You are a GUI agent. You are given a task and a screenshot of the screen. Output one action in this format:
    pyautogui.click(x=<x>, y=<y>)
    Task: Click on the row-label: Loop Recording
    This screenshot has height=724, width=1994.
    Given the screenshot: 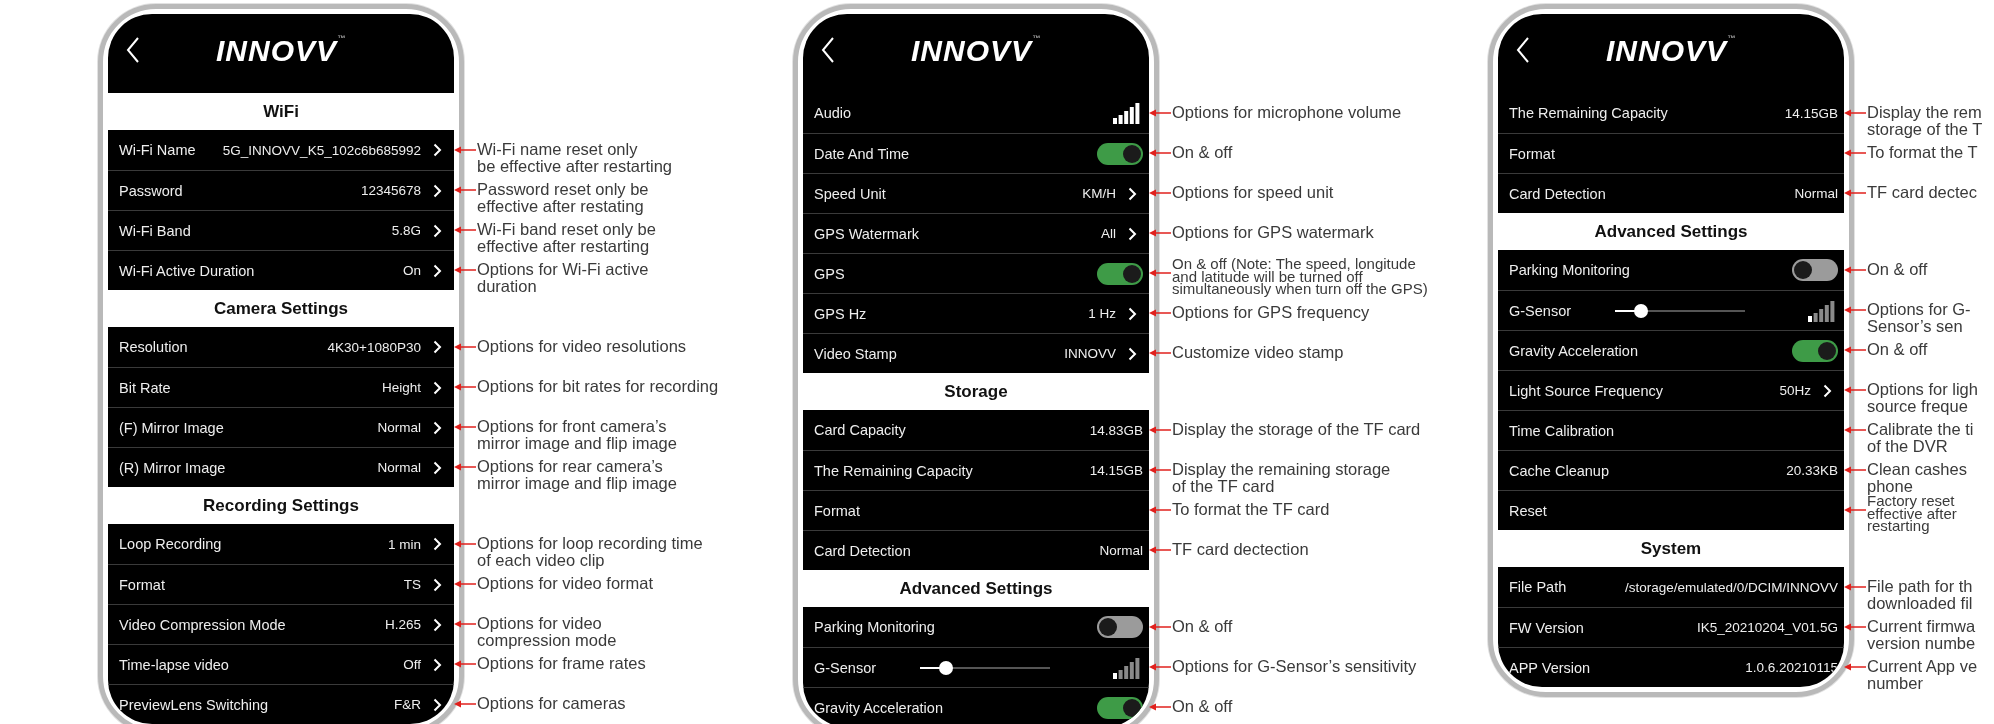 What is the action you would take?
    pyautogui.click(x=170, y=544)
    